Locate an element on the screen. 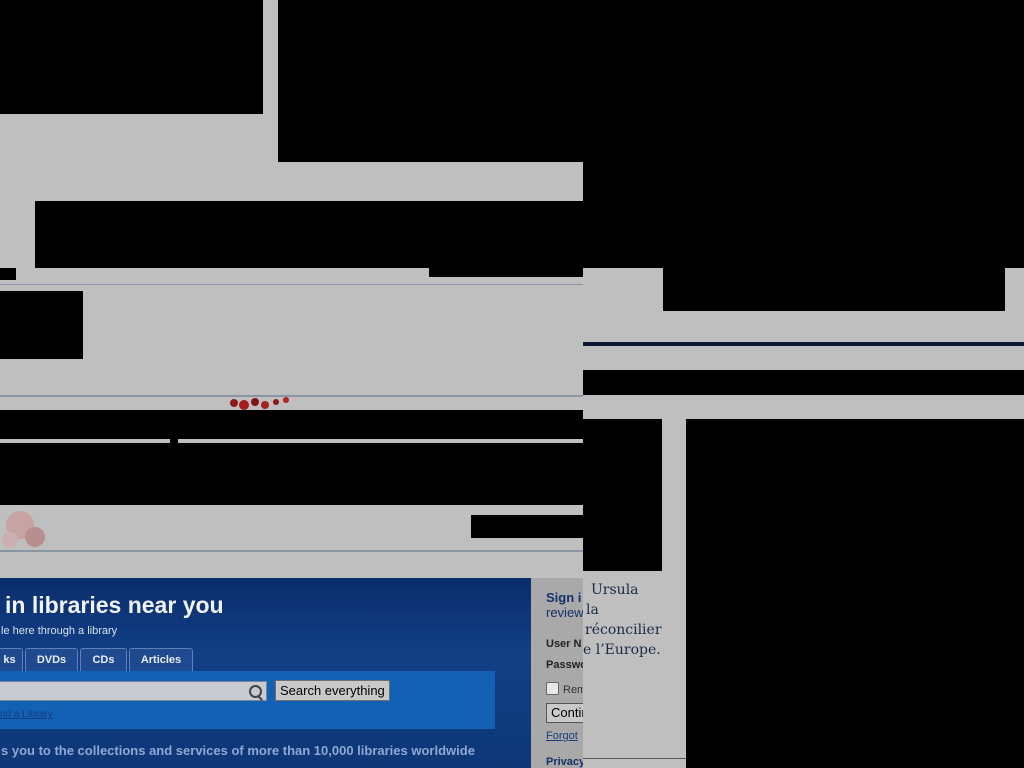  forgot-link: Forgot is located at coordinates (562, 736).